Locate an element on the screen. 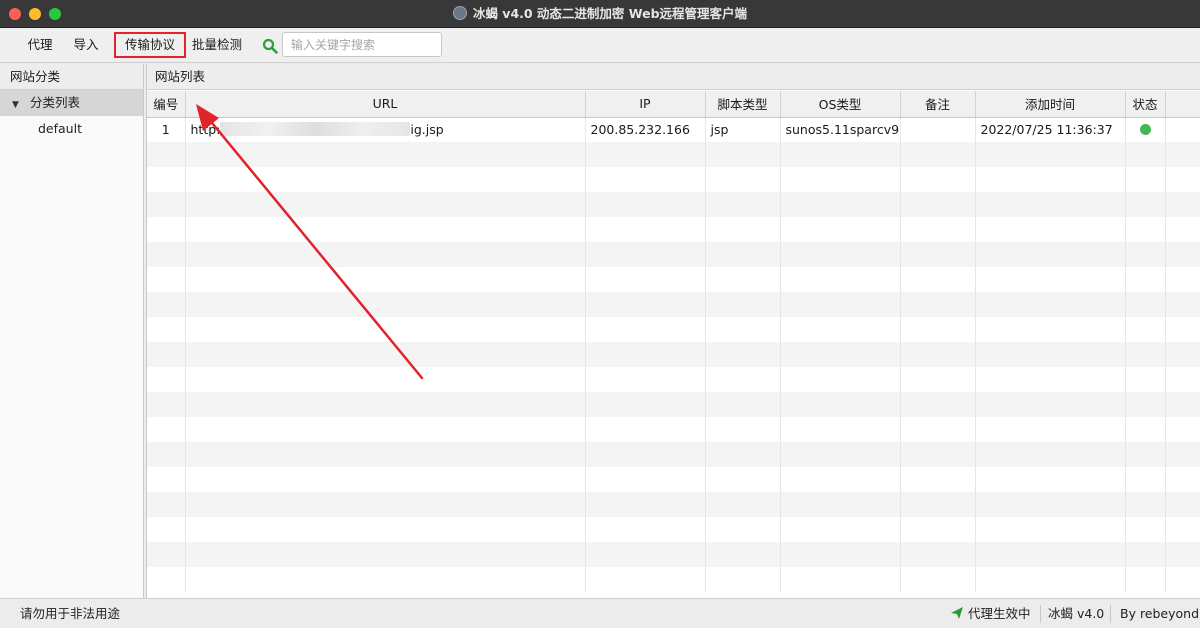 This screenshot has height=628, width=1200. import-button: 导入 is located at coordinates (86, 45).